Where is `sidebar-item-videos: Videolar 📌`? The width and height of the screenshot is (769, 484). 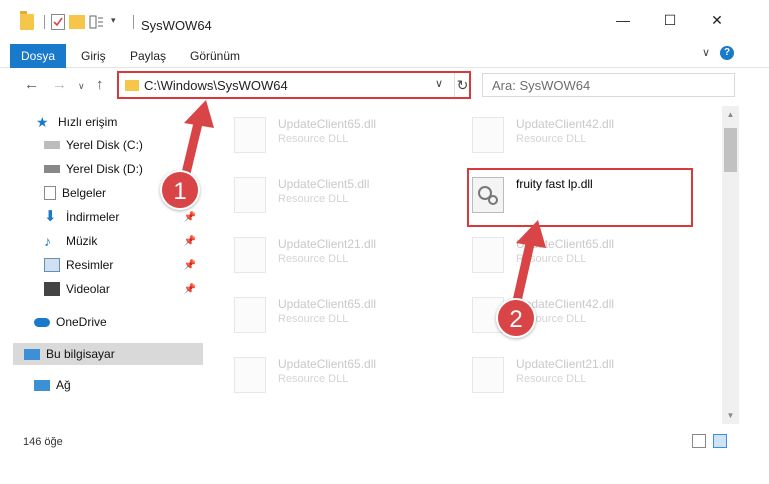 sidebar-item-videos: Videolar 📌 is located at coordinates (125, 289).